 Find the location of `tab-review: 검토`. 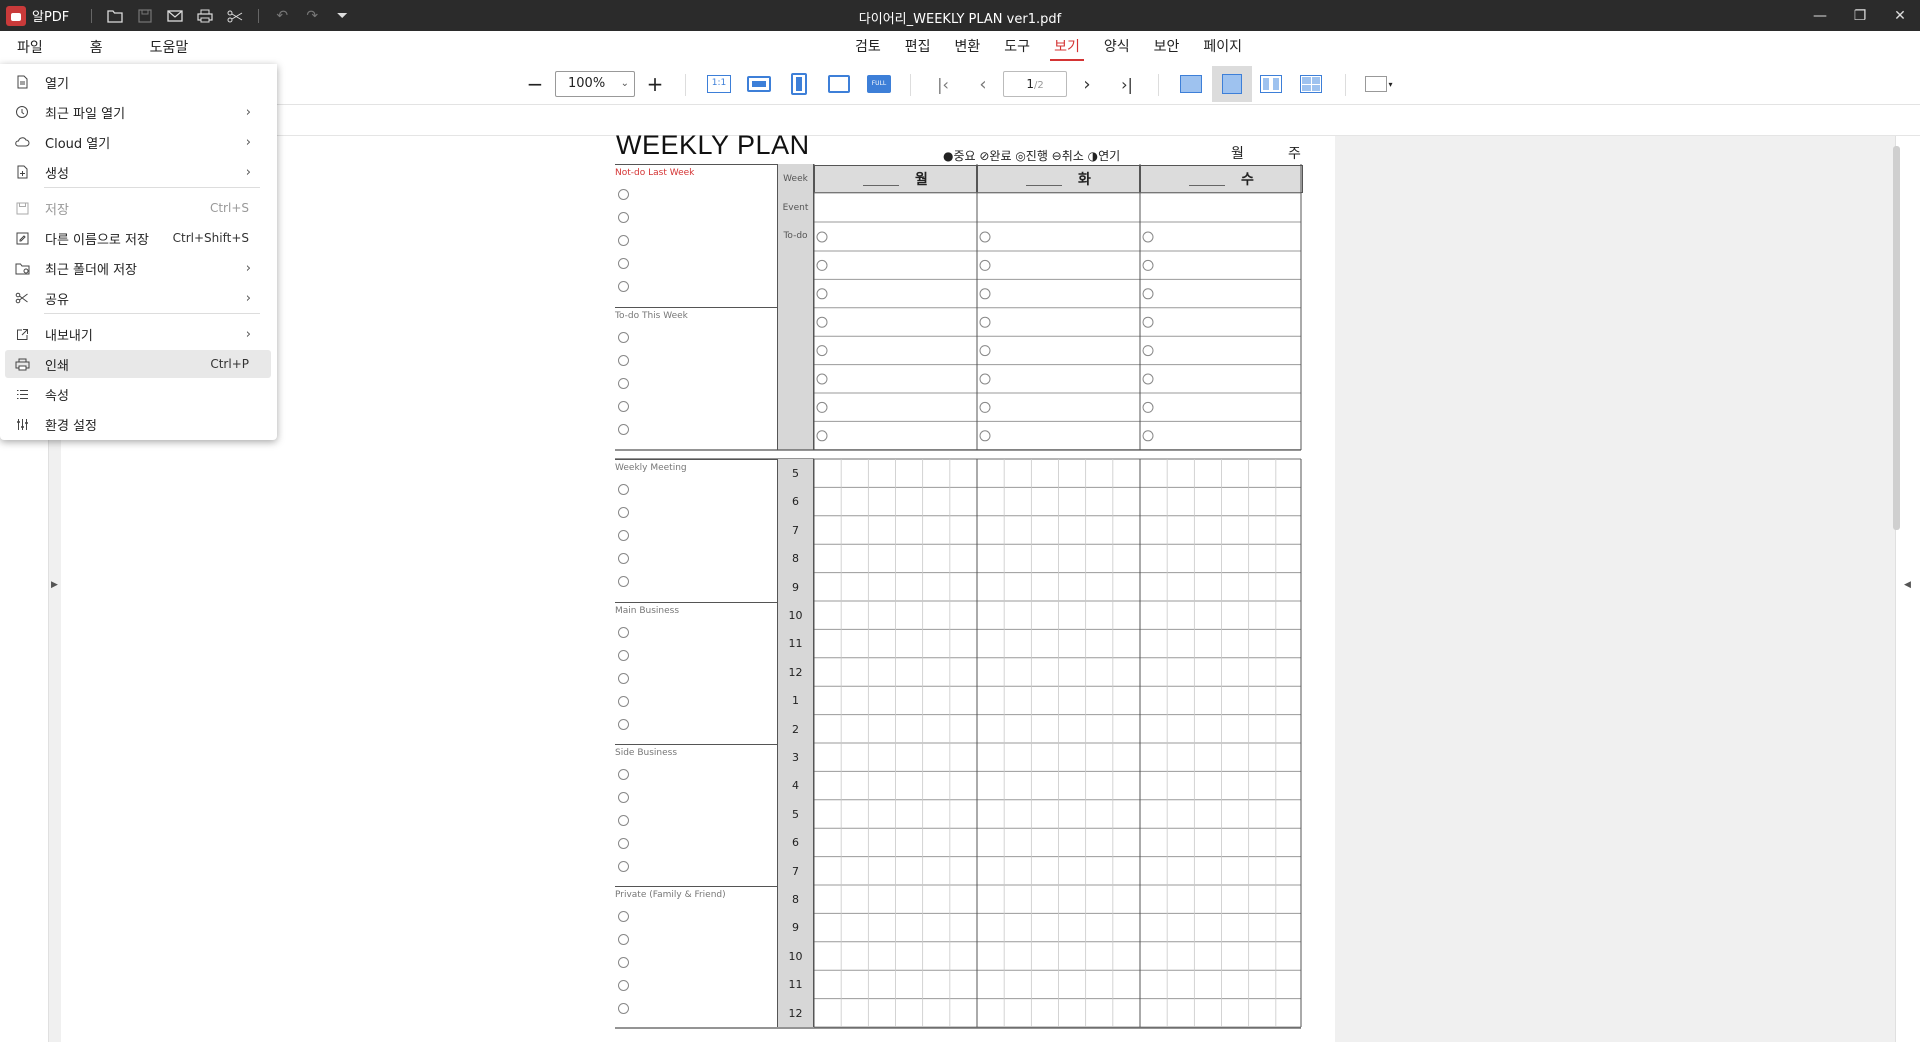

tab-review: 검토 is located at coordinates (868, 47).